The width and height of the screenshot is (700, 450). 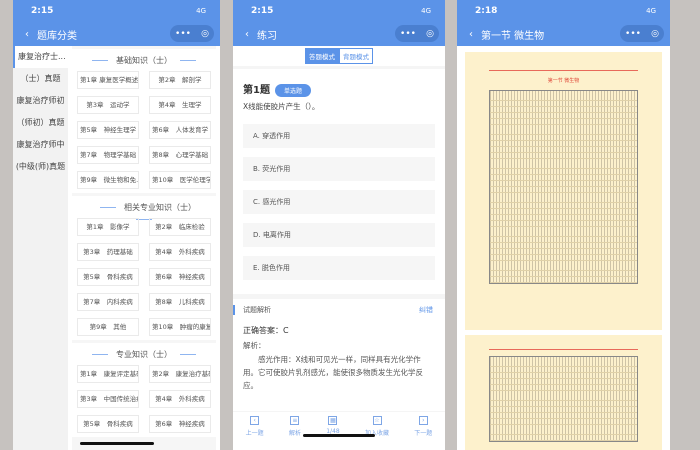 I want to click on answer-option: D. 电离作用, so click(x=339, y=234).